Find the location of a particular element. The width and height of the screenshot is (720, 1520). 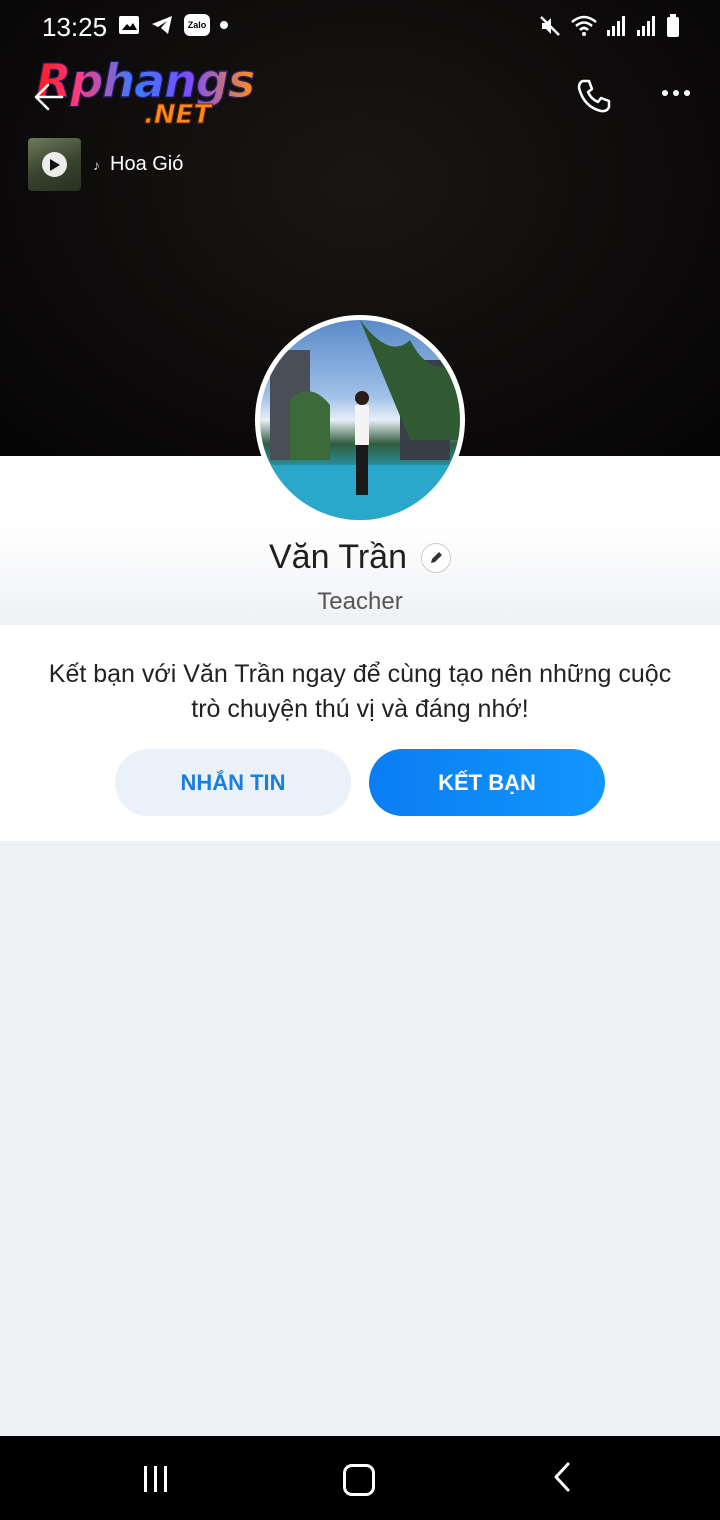

profile-name-row: Văn Trần is located at coordinates (360, 557).